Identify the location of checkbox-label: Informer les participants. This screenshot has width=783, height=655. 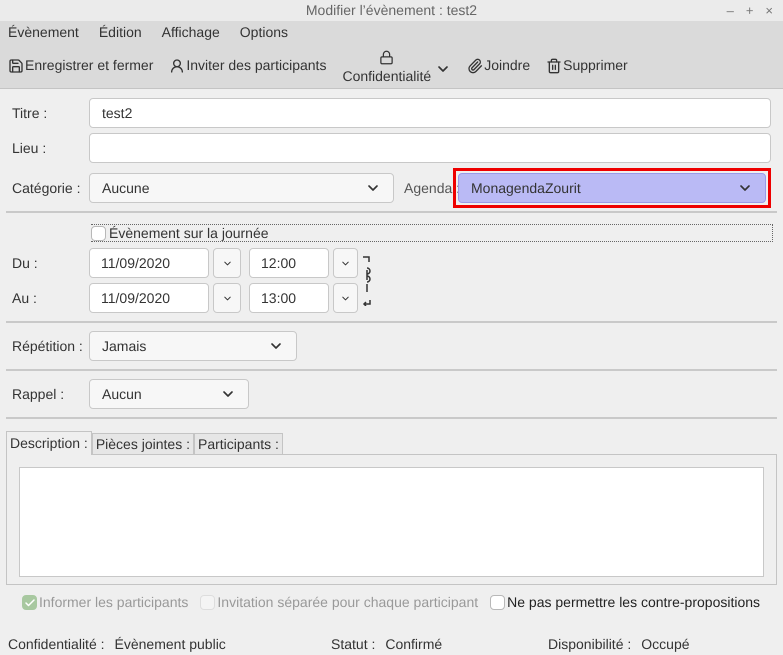
(113, 602).